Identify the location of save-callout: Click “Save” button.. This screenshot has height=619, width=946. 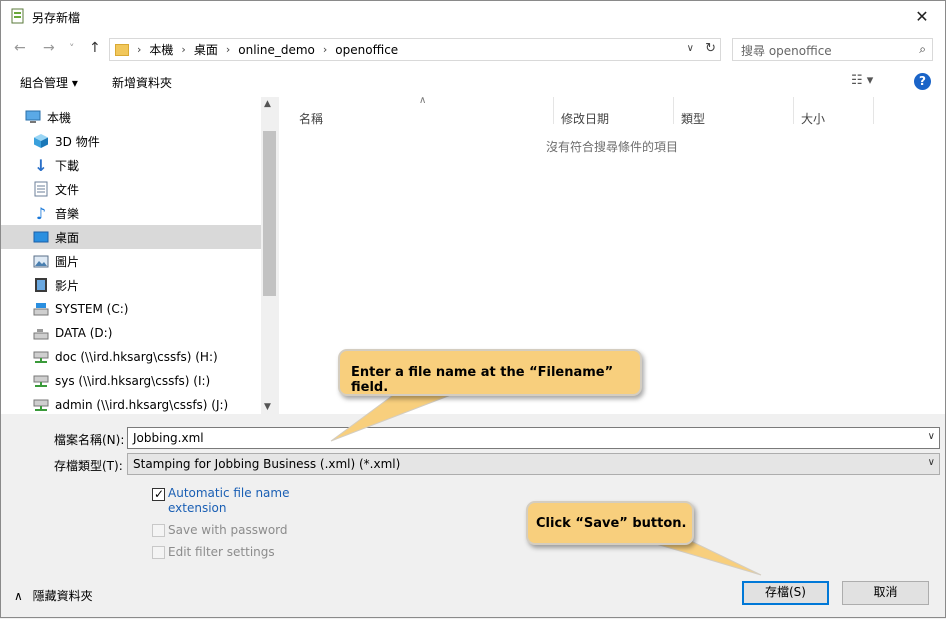
(610, 523).